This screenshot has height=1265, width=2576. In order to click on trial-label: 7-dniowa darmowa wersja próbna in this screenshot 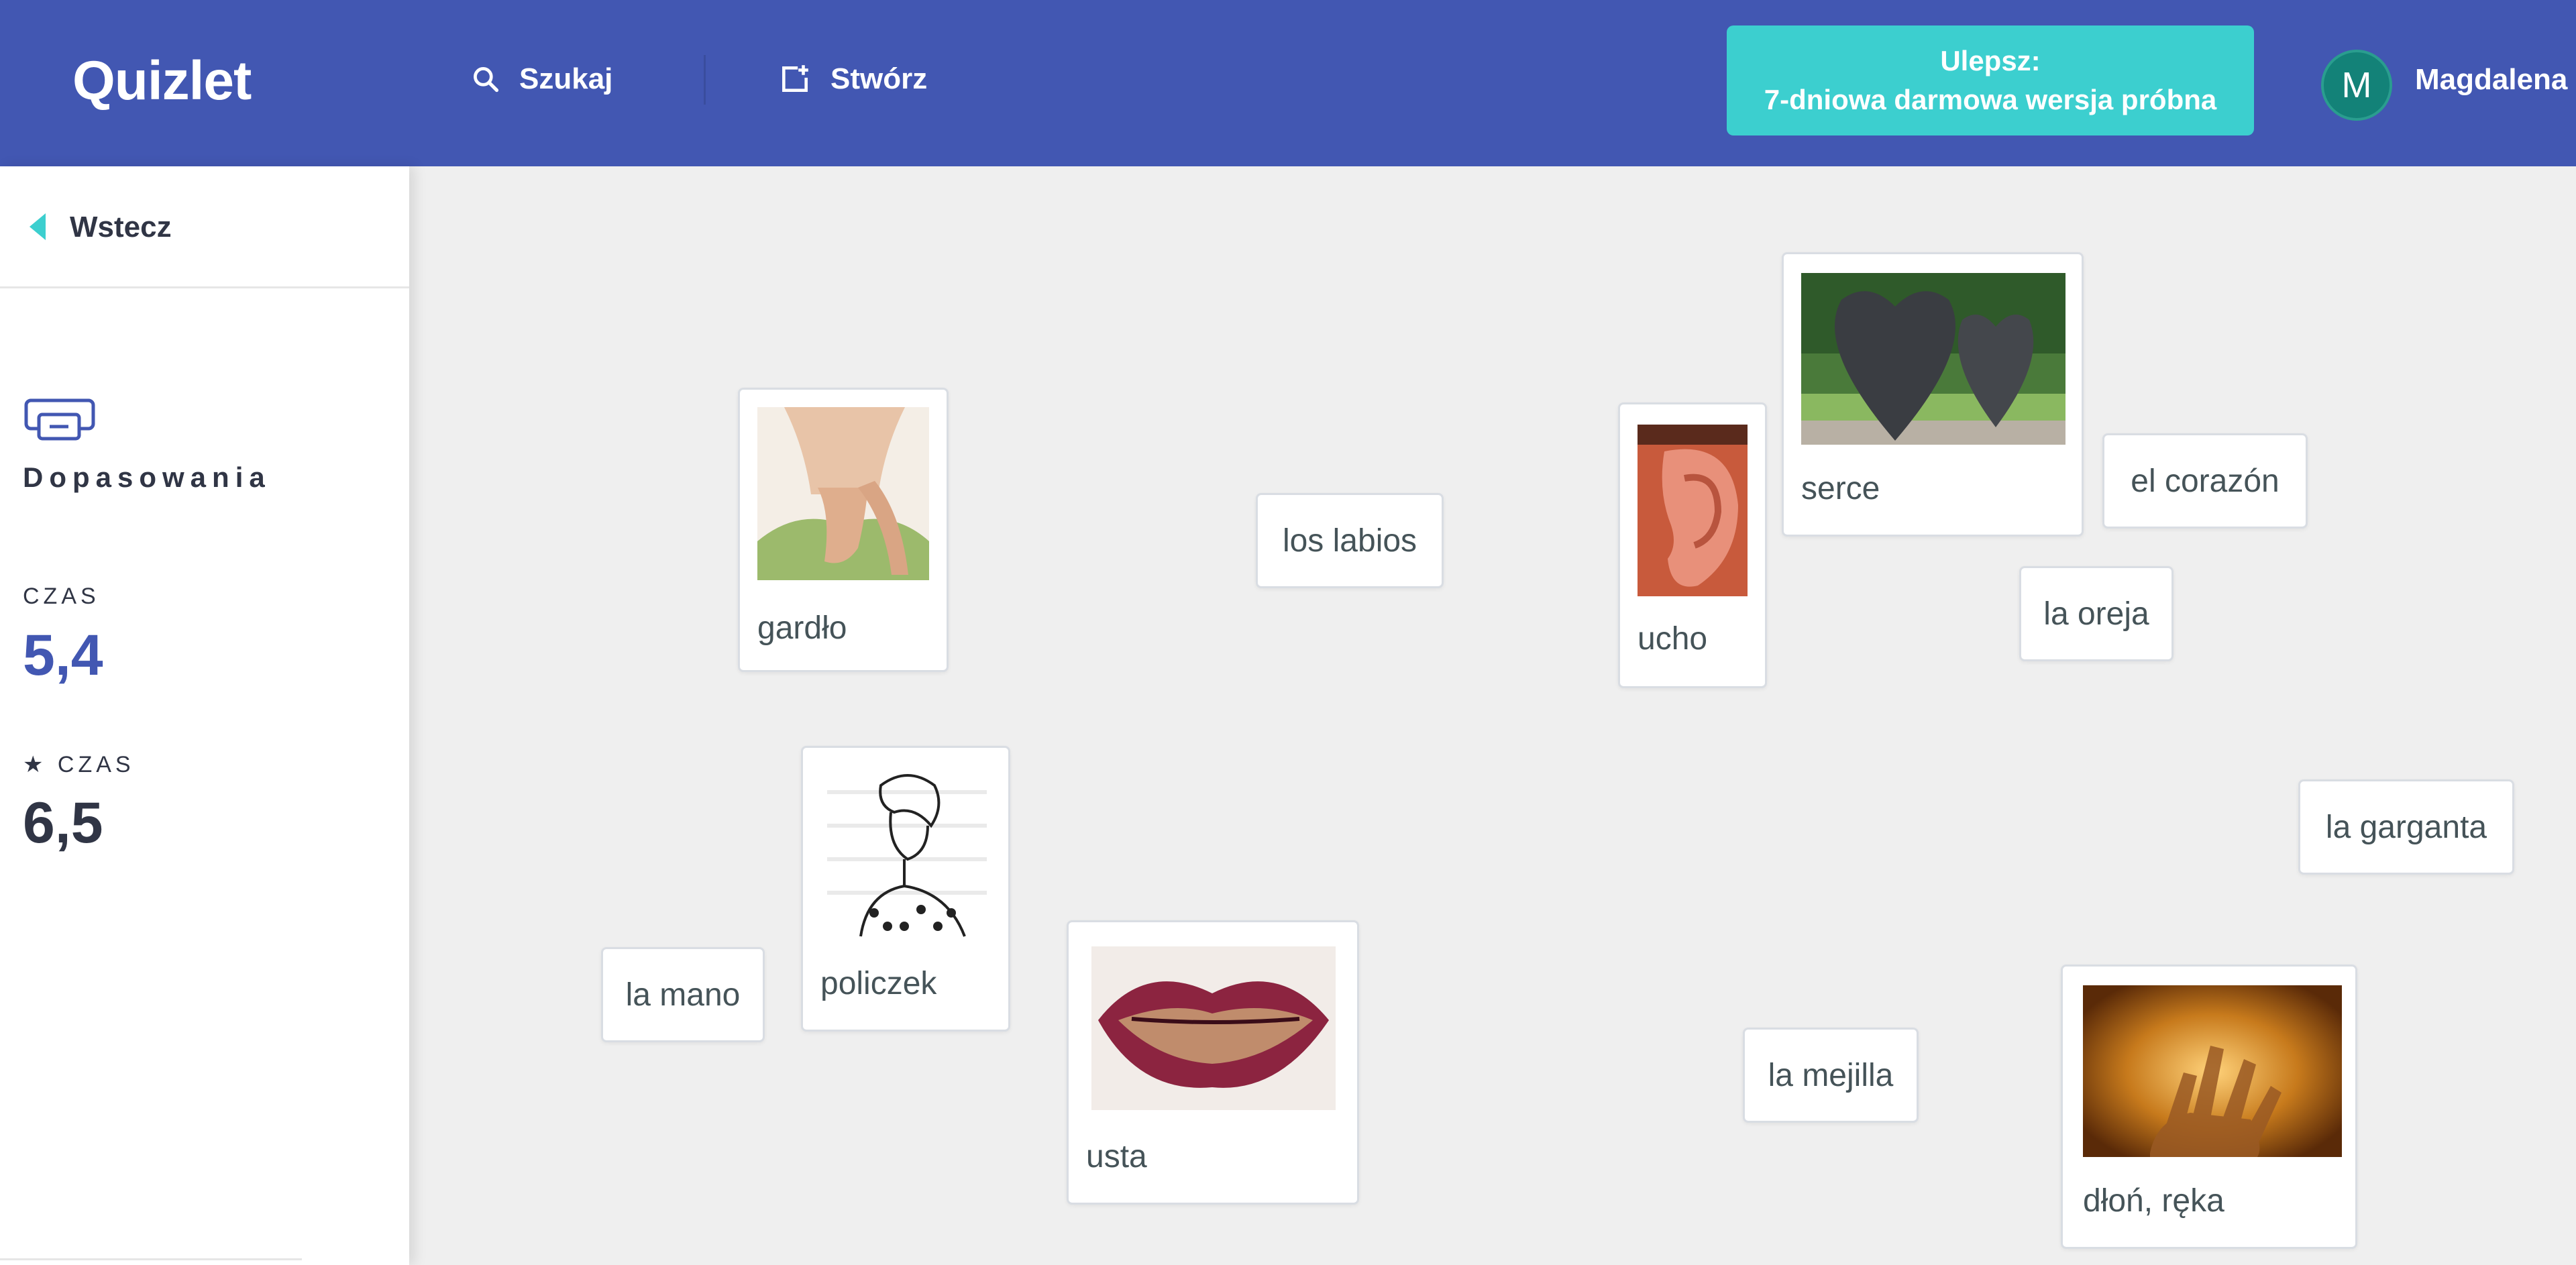, I will do `click(1990, 99)`.